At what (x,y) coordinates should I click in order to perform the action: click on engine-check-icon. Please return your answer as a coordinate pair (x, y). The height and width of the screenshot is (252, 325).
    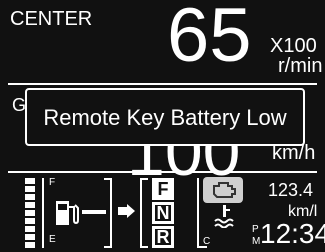
    Looking at the image, I should click on (224, 190).